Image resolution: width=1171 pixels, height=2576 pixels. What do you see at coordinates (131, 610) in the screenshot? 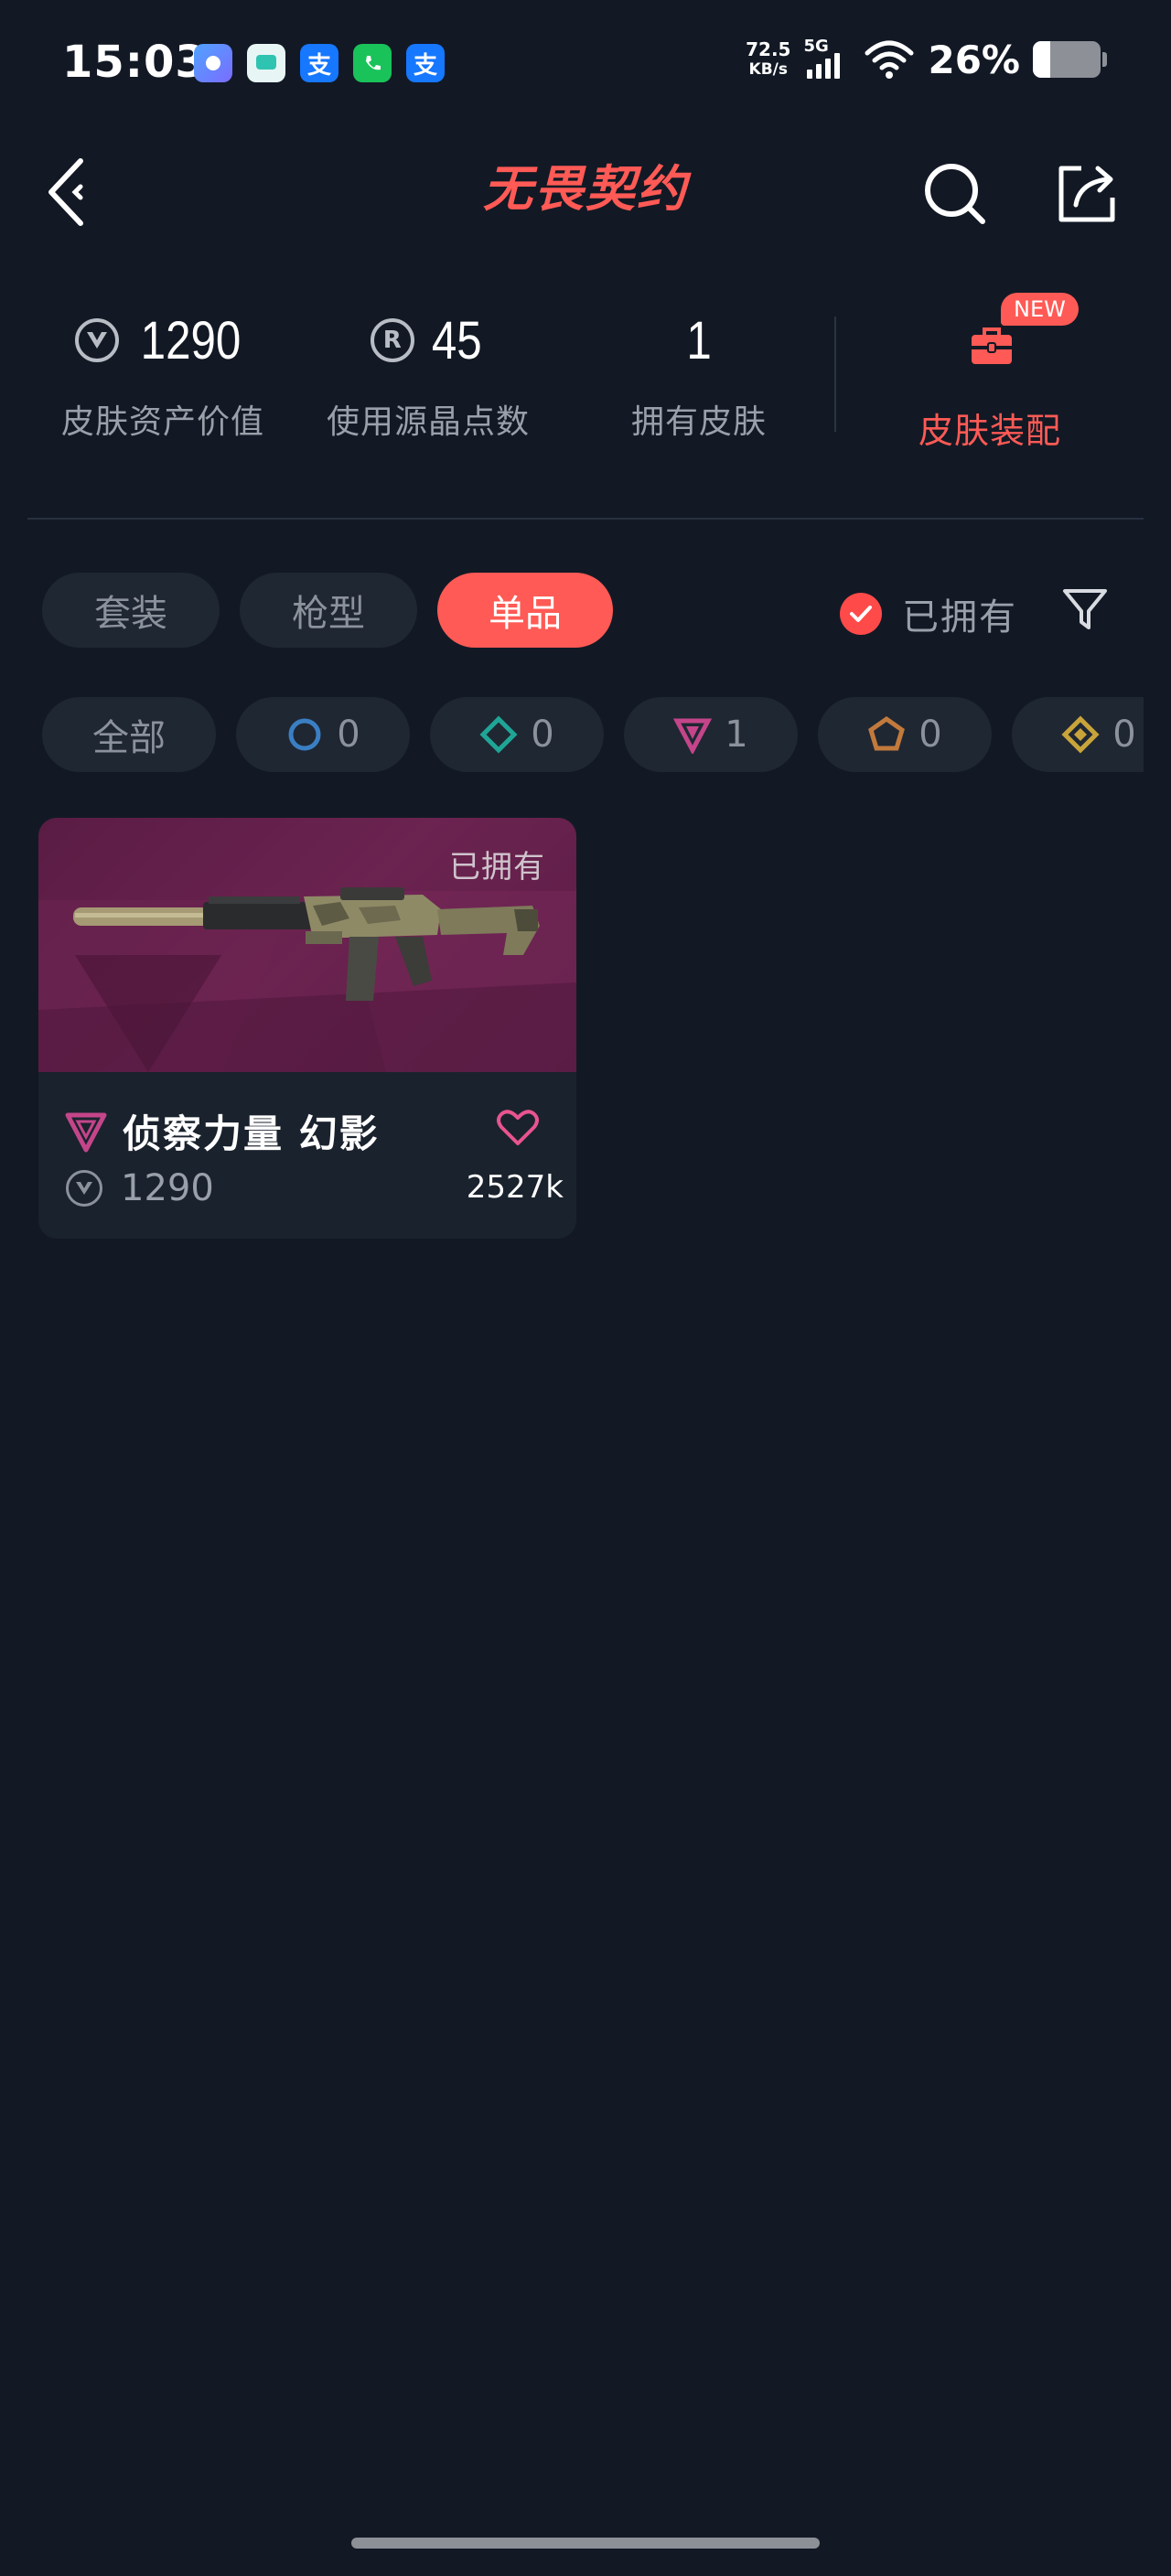
I see `tab-sets: 套装` at bounding box center [131, 610].